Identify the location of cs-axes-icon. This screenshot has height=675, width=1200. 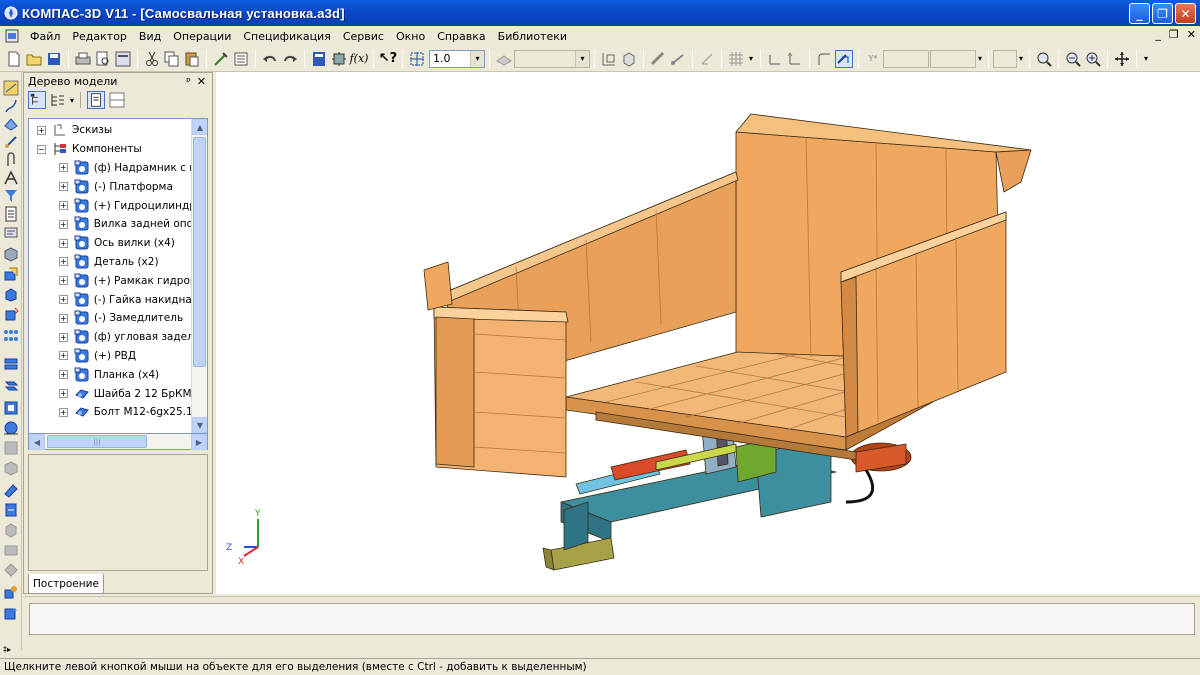
(795, 59).